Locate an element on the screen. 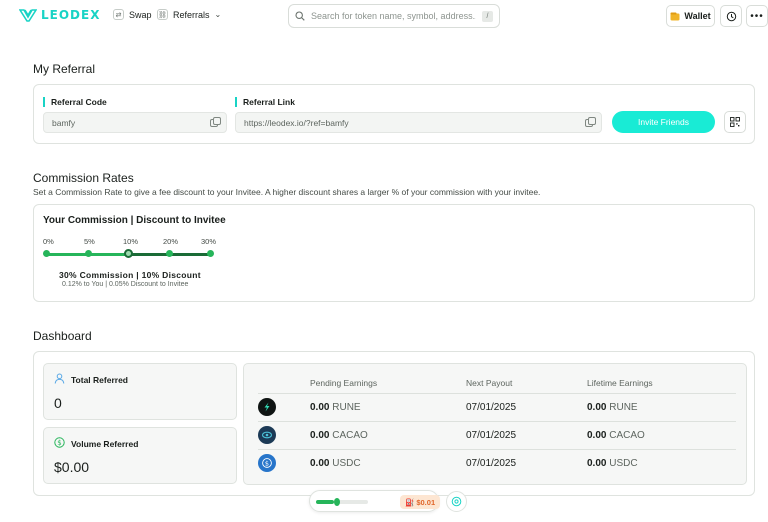 The width and height of the screenshot is (768, 522). more-menu-button: ••• is located at coordinates (757, 16).